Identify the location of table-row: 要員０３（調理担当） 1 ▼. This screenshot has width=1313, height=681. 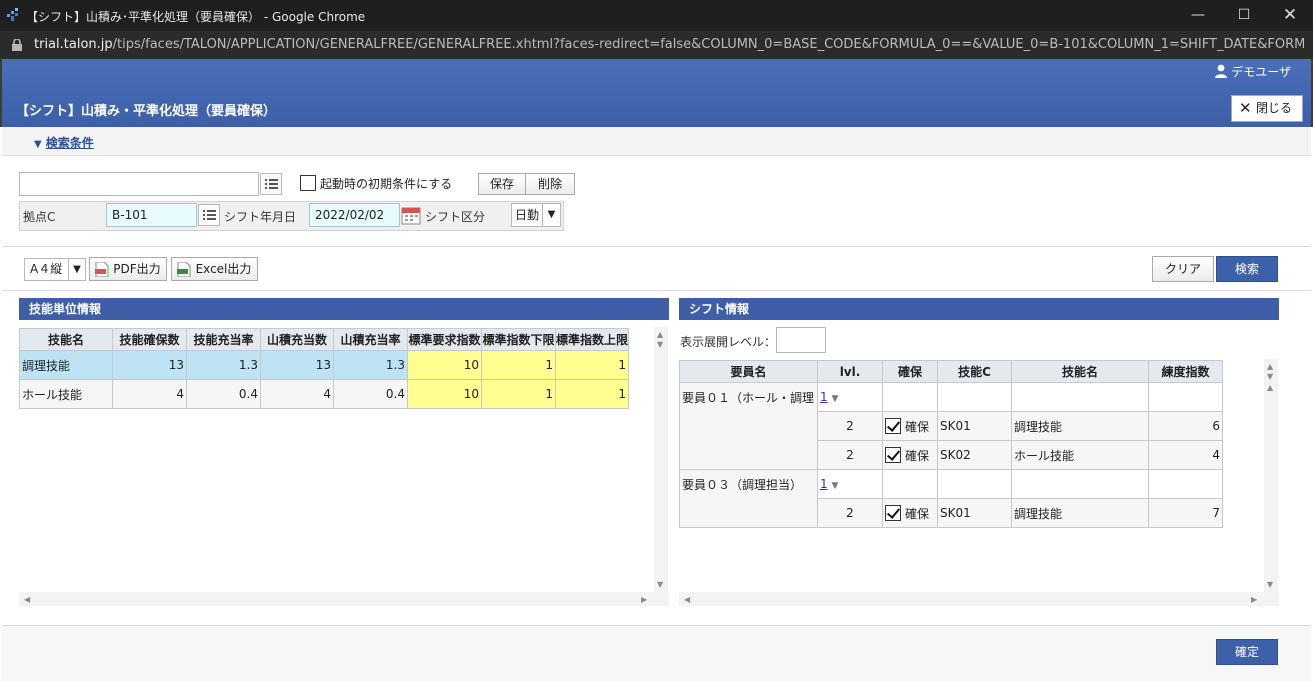
(951, 498).